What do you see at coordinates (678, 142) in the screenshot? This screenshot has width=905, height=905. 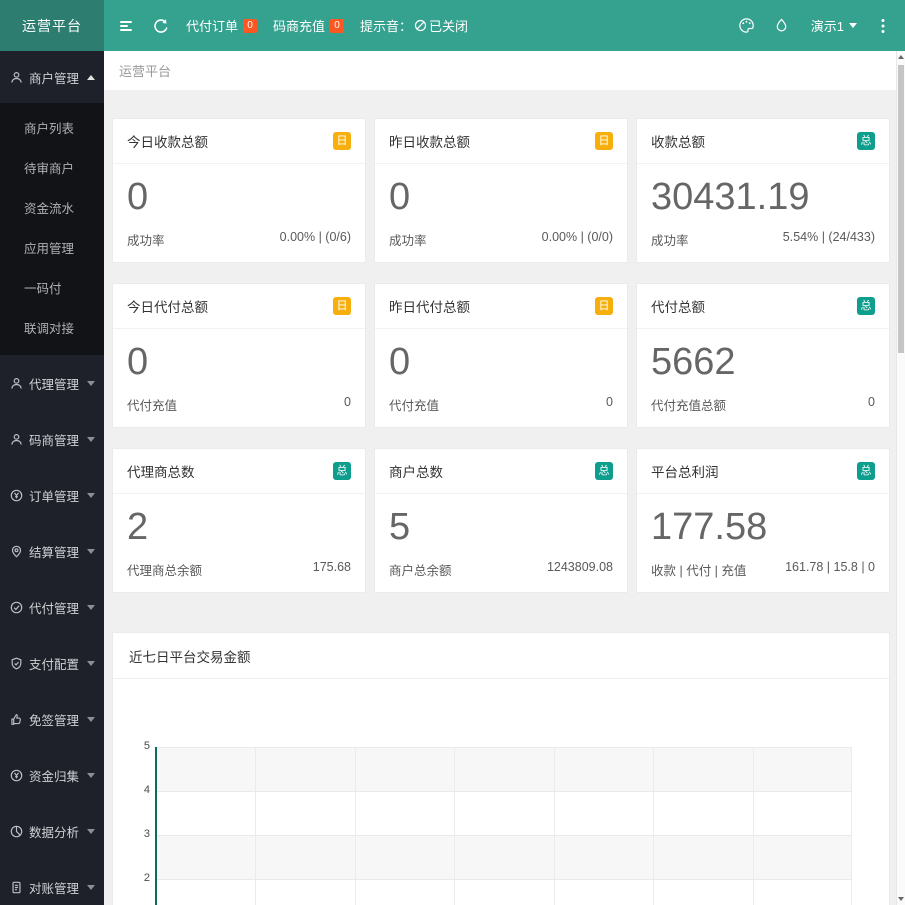 I see `card-title: 收款总额` at bounding box center [678, 142].